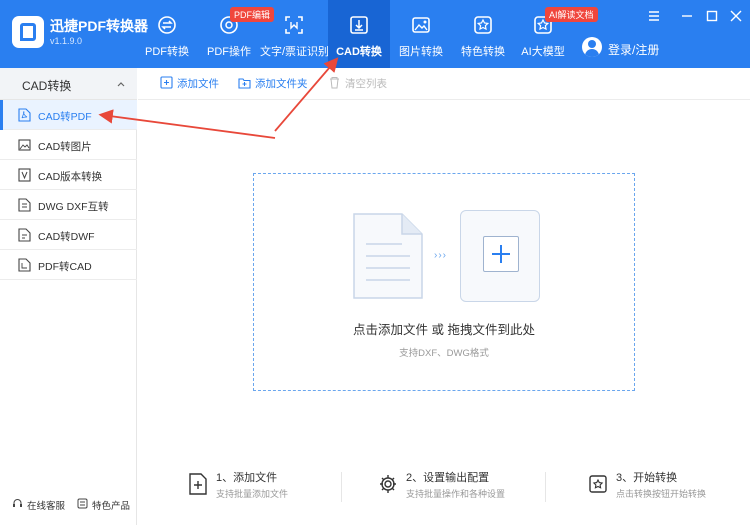 This screenshot has height=525, width=750. What do you see at coordinates (421, 34) in the screenshot?
I see `tab-image-convert: 图片转换` at bounding box center [421, 34].